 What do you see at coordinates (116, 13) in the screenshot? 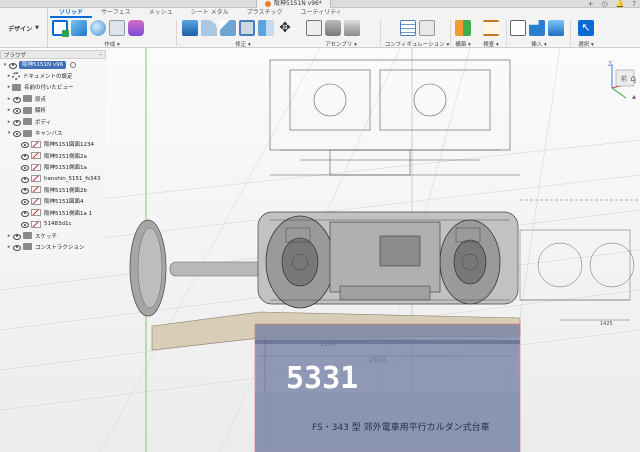
I see `tab-surface: サーフェス` at bounding box center [116, 13].